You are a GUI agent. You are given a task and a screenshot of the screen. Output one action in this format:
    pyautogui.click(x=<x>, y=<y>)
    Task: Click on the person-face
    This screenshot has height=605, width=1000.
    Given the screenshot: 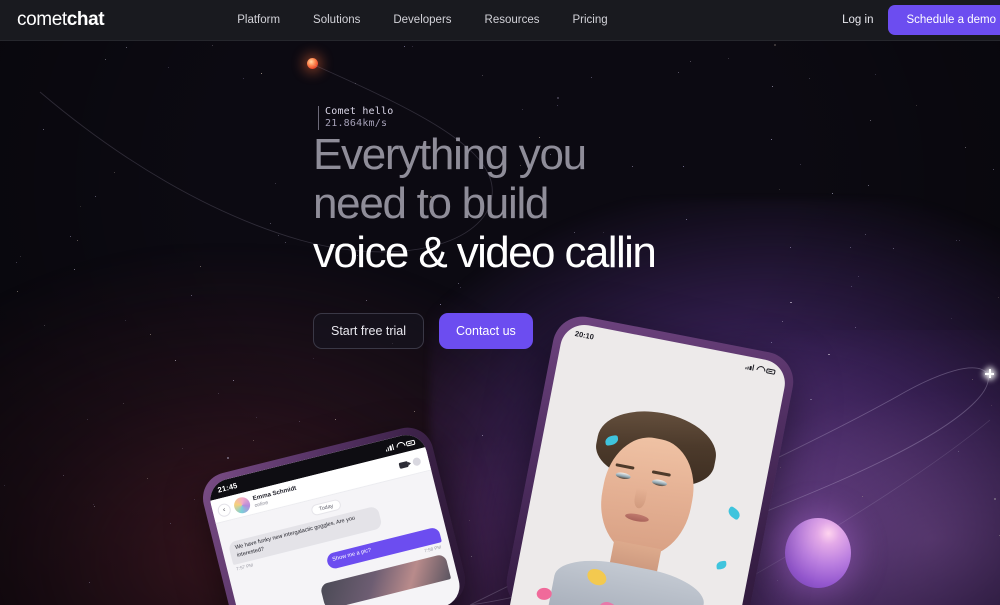 What is the action you would take?
    pyautogui.click(x=635, y=503)
    